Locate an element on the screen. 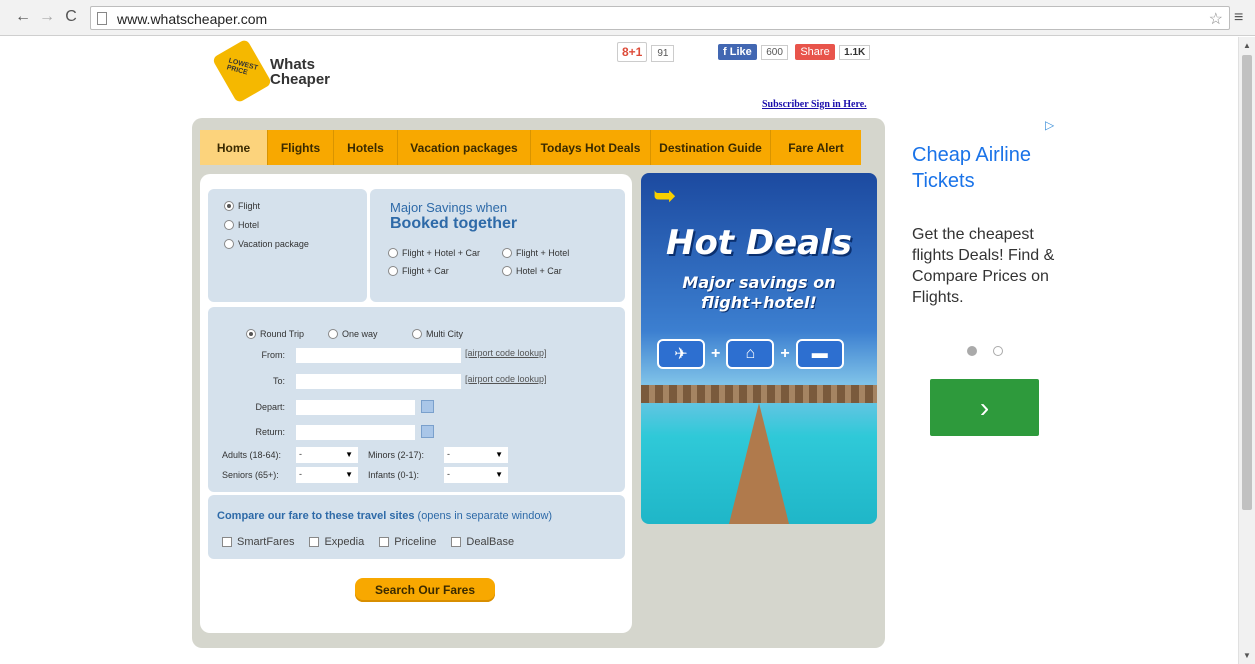  seniors-label: Seniors (65+): is located at coordinates (250, 475).